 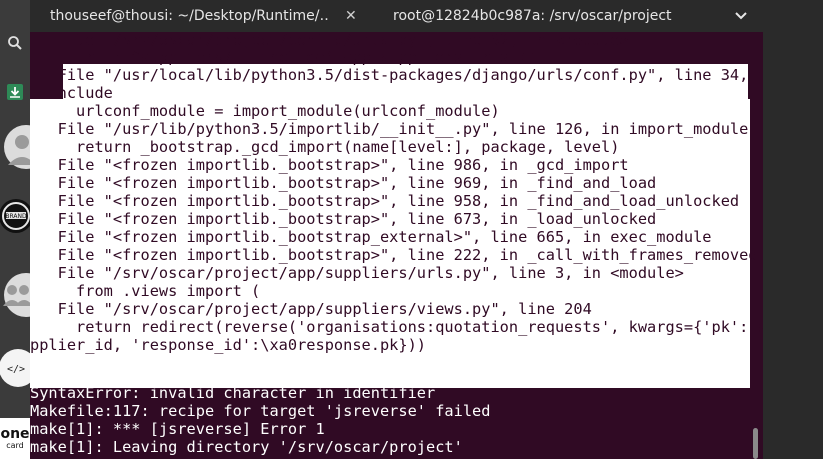 What do you see at coordinates (742, 16) in the screenshot?
I see `chevron-down-icon` at bounding box center [742, 16].